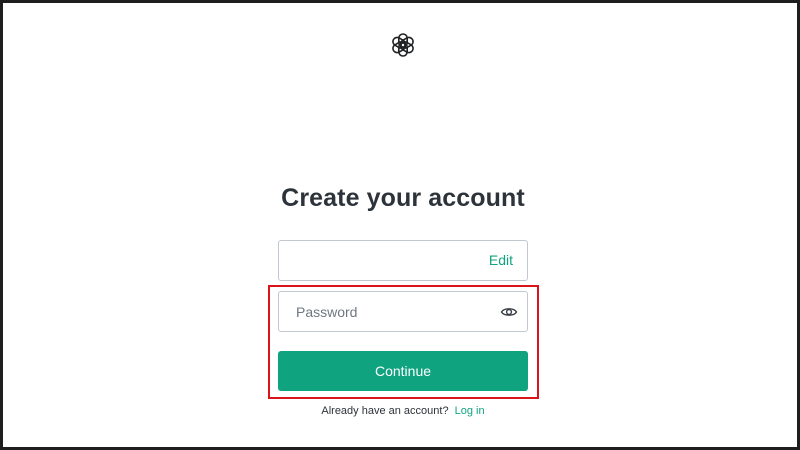  I want to click on password-field, so click(403, 311).